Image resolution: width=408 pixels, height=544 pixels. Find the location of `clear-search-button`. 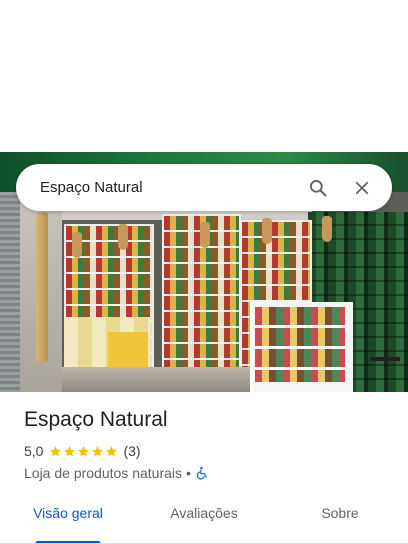

clear-search-button is located at coordinates (362, 188).